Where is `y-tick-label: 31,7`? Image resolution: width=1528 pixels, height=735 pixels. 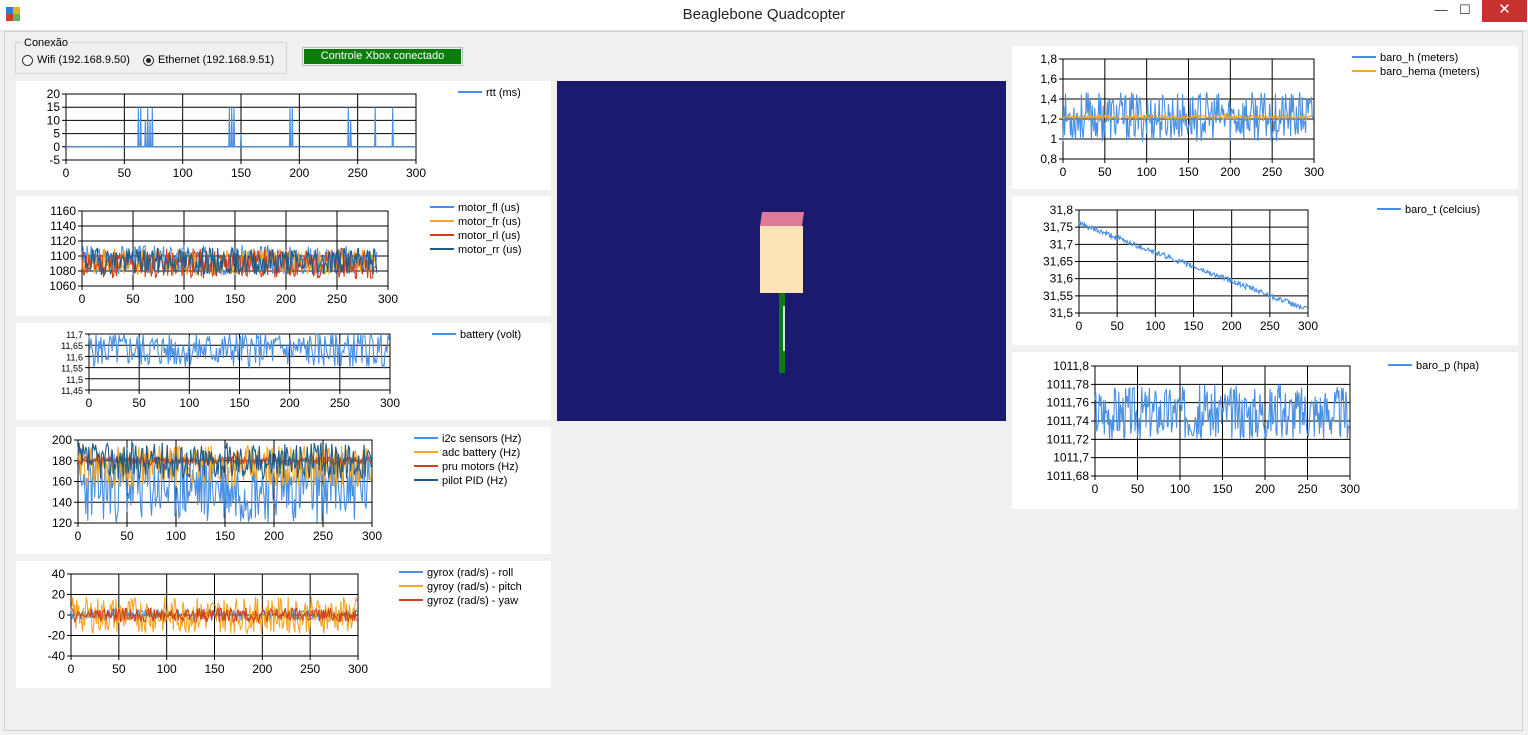 y-tick-label: 31,7 is located at coordinates (1062, 244).